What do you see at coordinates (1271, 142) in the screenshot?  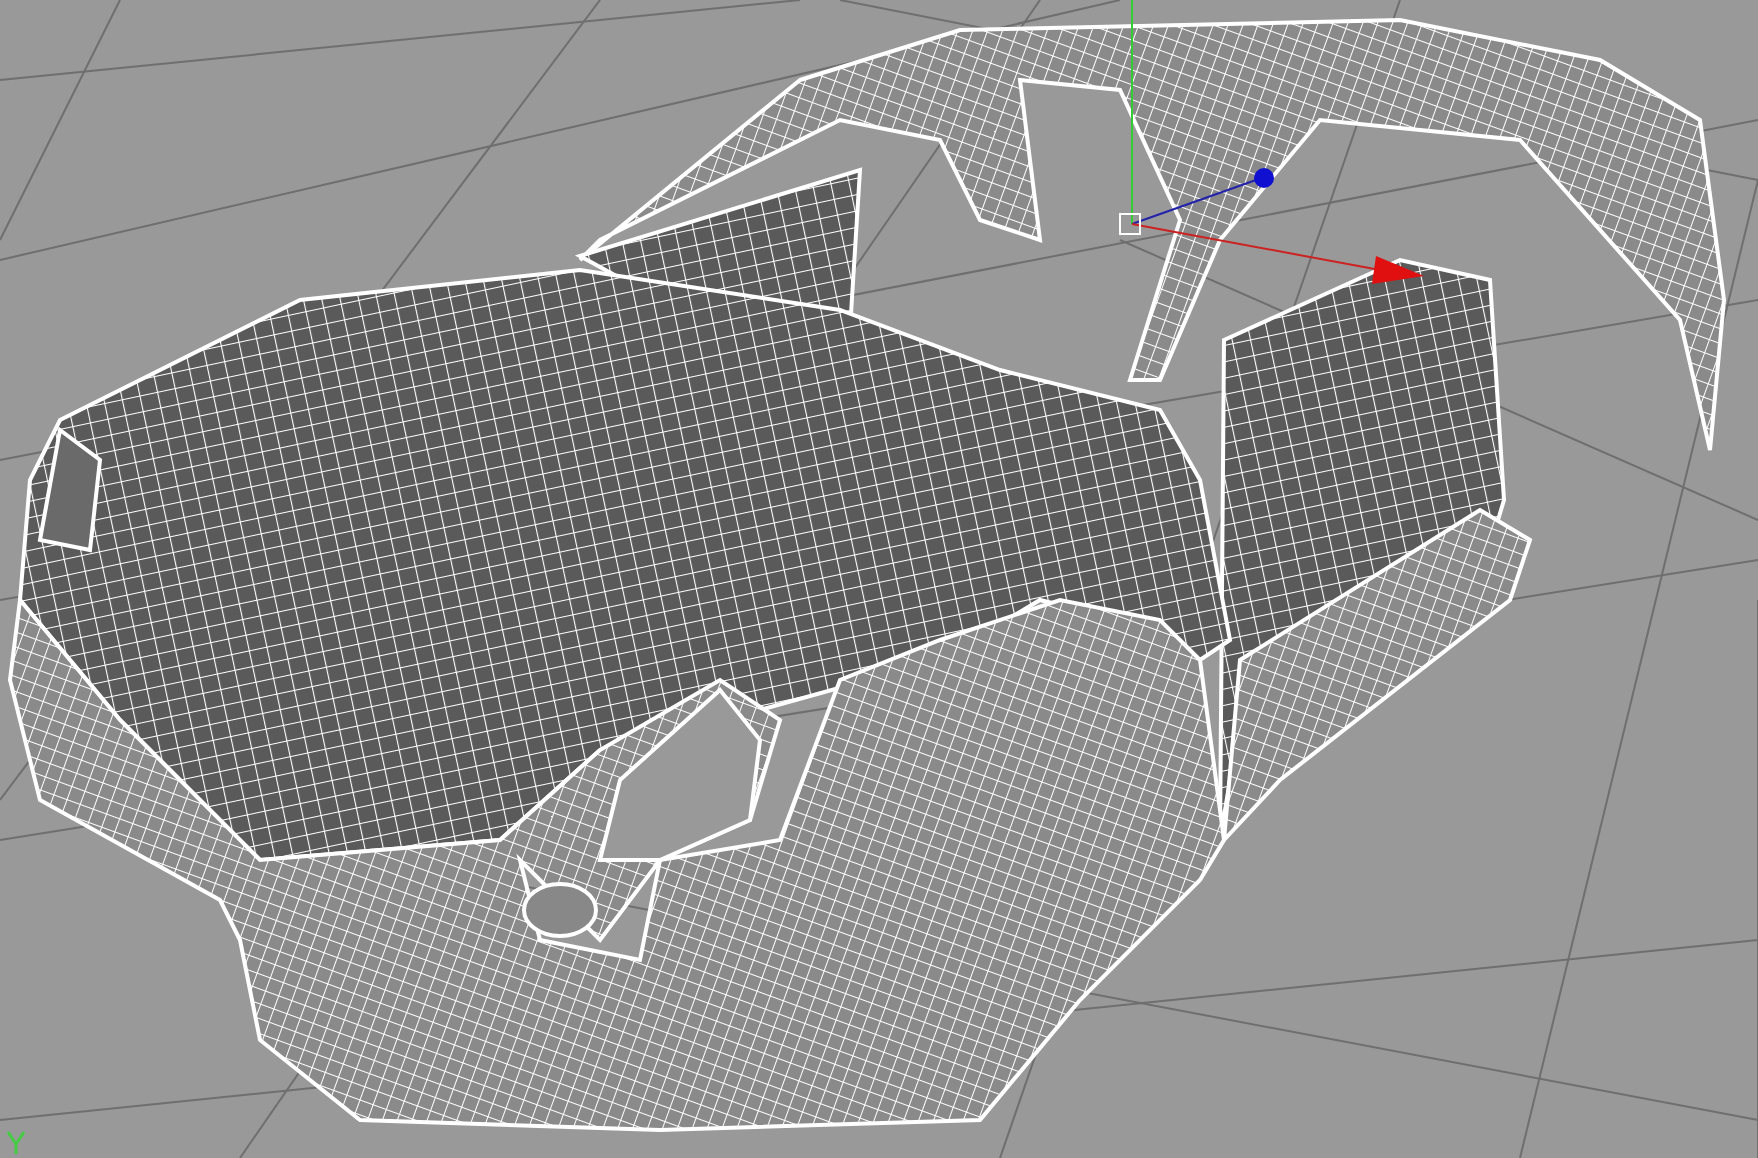 I see `move-gizmo-drawing` at bounding box center [1271, 142].